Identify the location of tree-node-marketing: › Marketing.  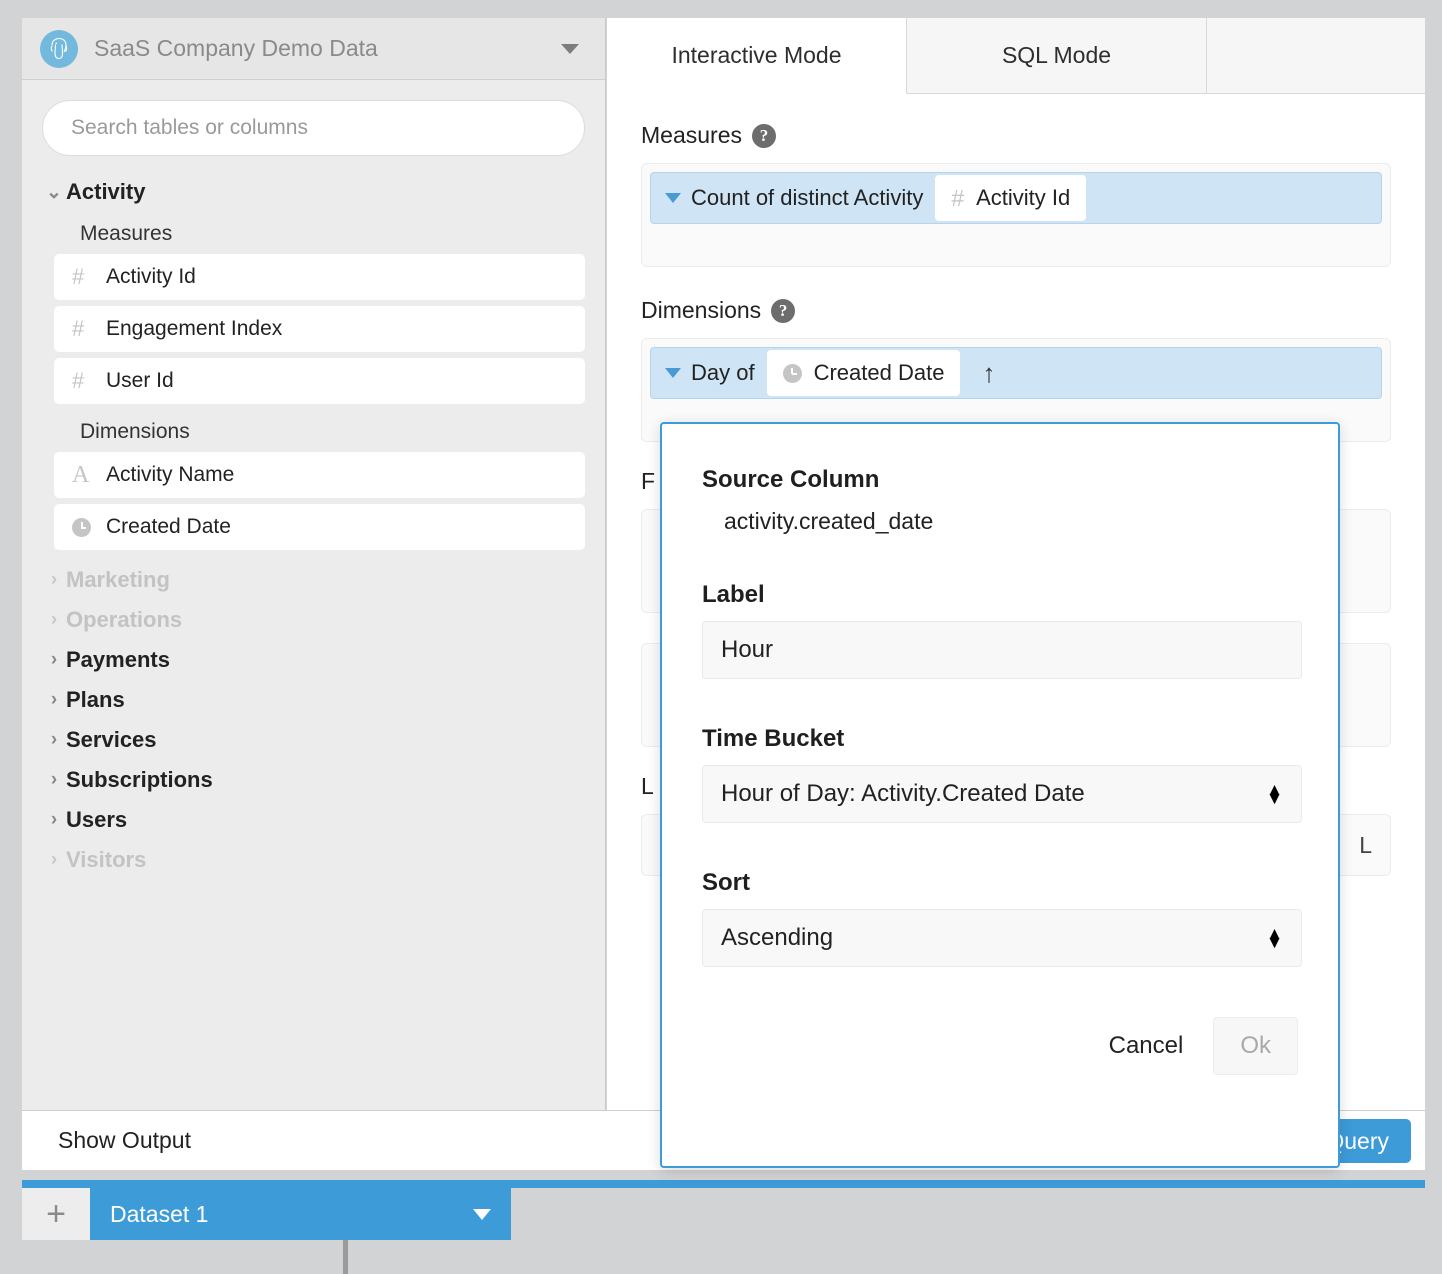
(313, 580).